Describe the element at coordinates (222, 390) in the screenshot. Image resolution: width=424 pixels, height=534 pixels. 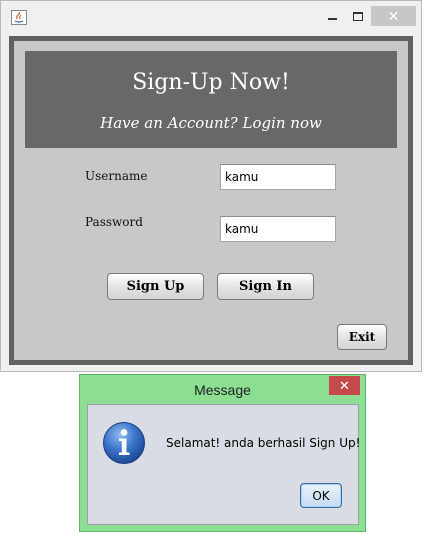
I see `dialog-title: Message` at that location.